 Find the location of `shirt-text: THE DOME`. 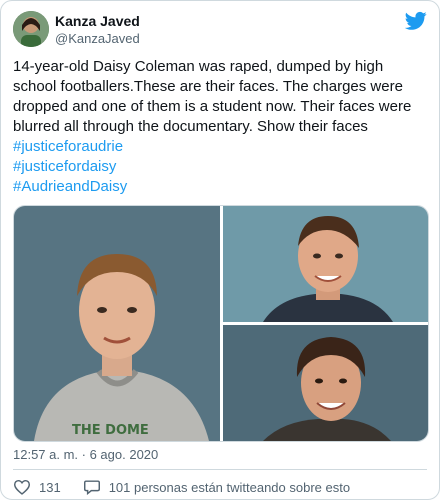

shirt-text: THE DOME is located at coordinates (110, 430).